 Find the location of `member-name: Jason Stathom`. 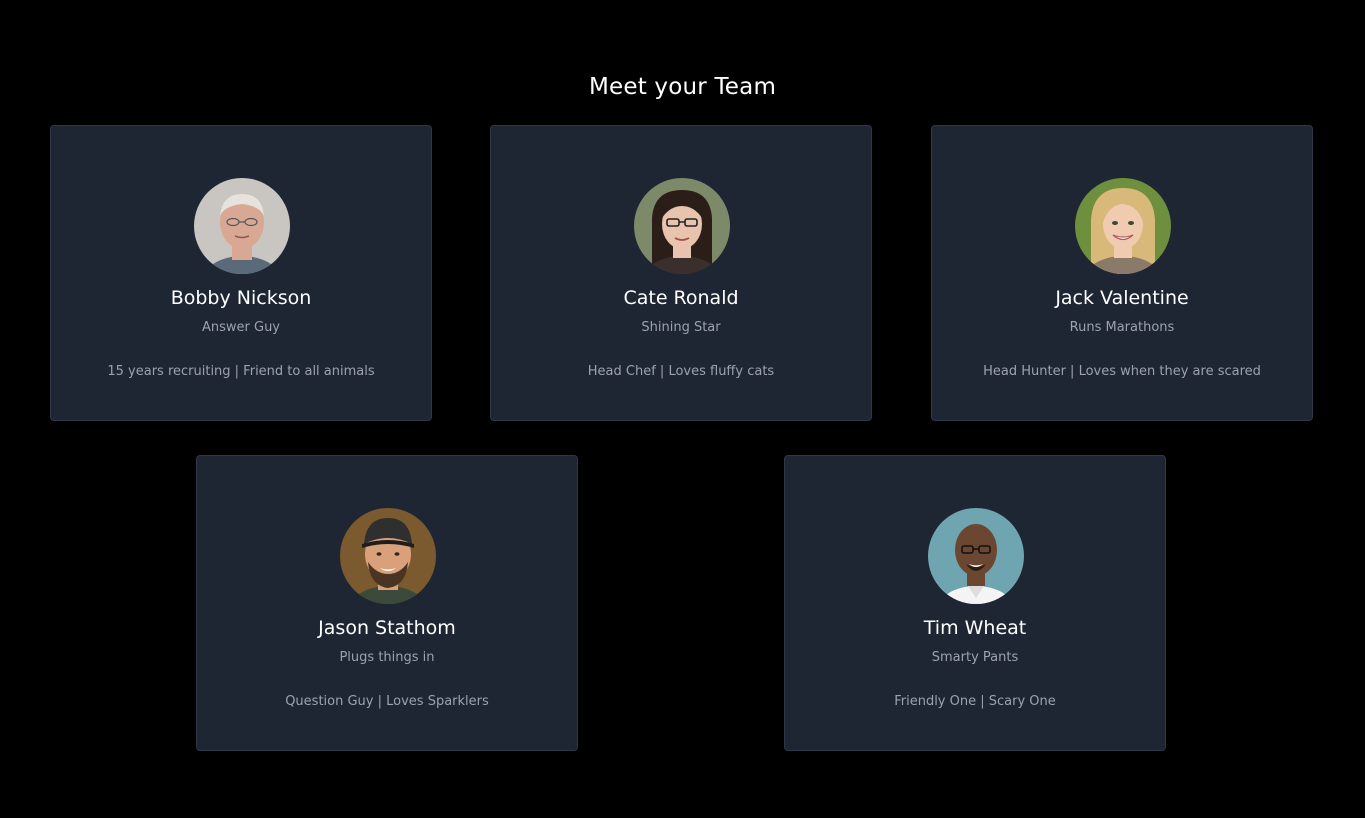

member-name: Jason Stathom is located at coordinates (387, 628).